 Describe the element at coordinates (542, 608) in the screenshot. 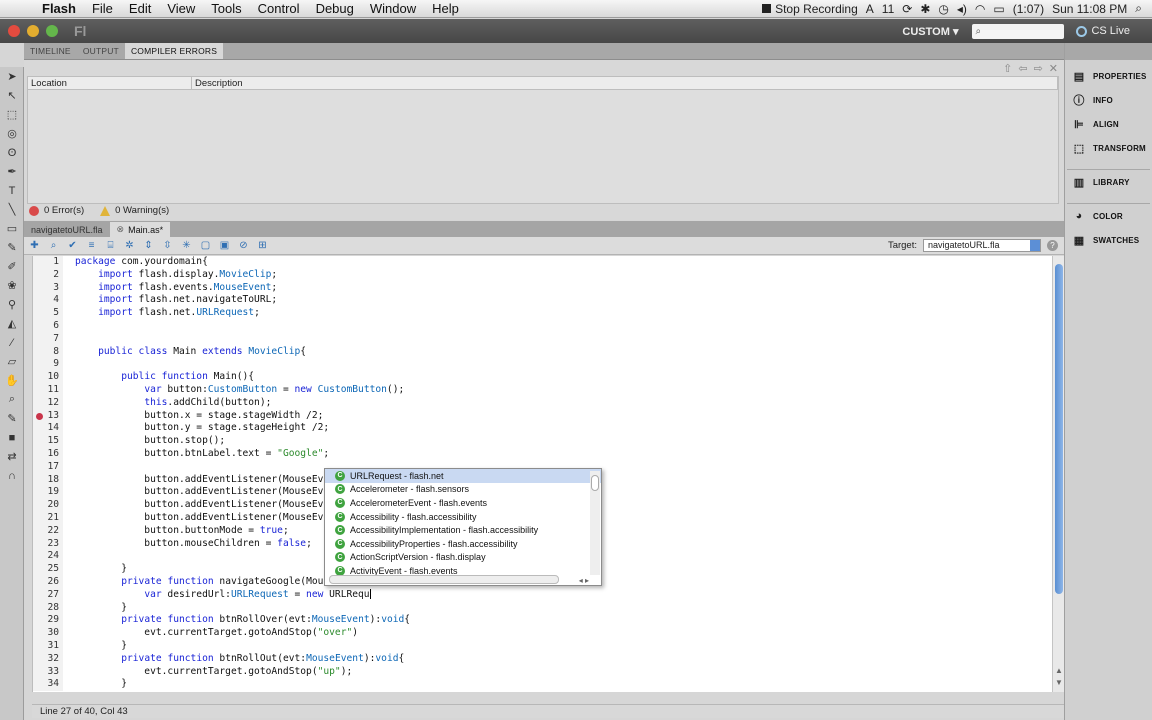

I see `code-line: 28 }` at that location.